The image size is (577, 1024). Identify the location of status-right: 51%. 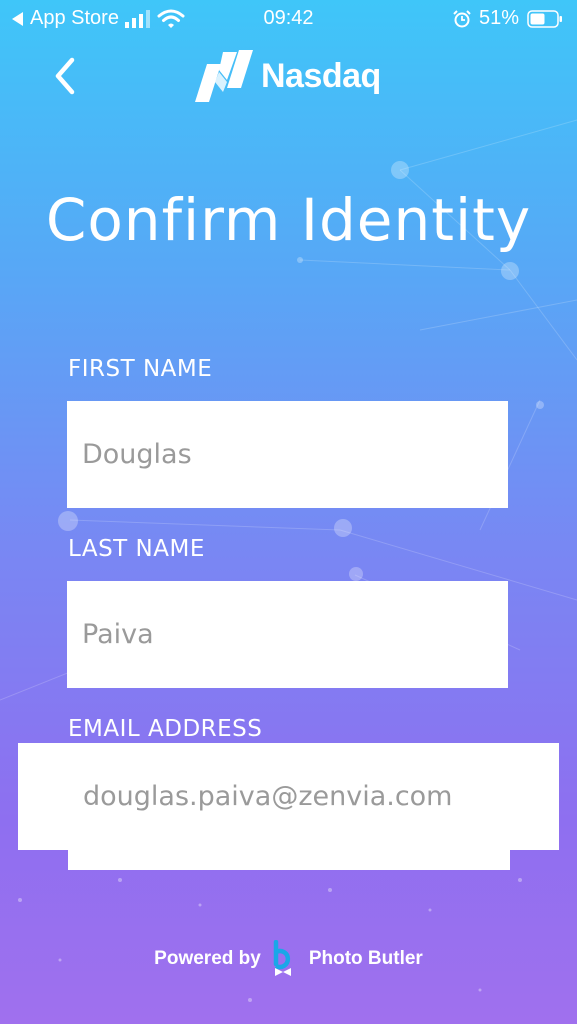
(508, 18).